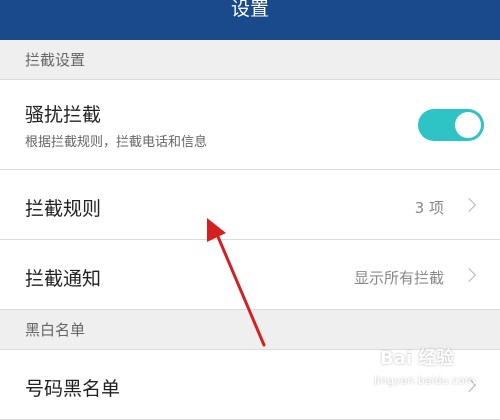 The width and height of the screenshot is (500, 420). Describe the element at coordinates (425, 380) in the screenshot. I see `watermark-url: jingyan.baidu.com` at that location.